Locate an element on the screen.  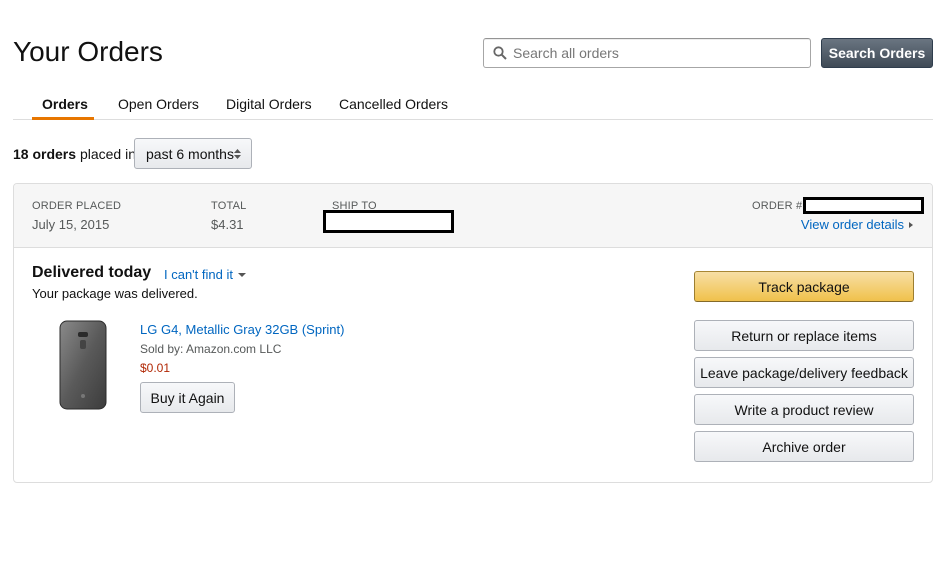
page-title: Your Orders is located at coordinates (88, 51).